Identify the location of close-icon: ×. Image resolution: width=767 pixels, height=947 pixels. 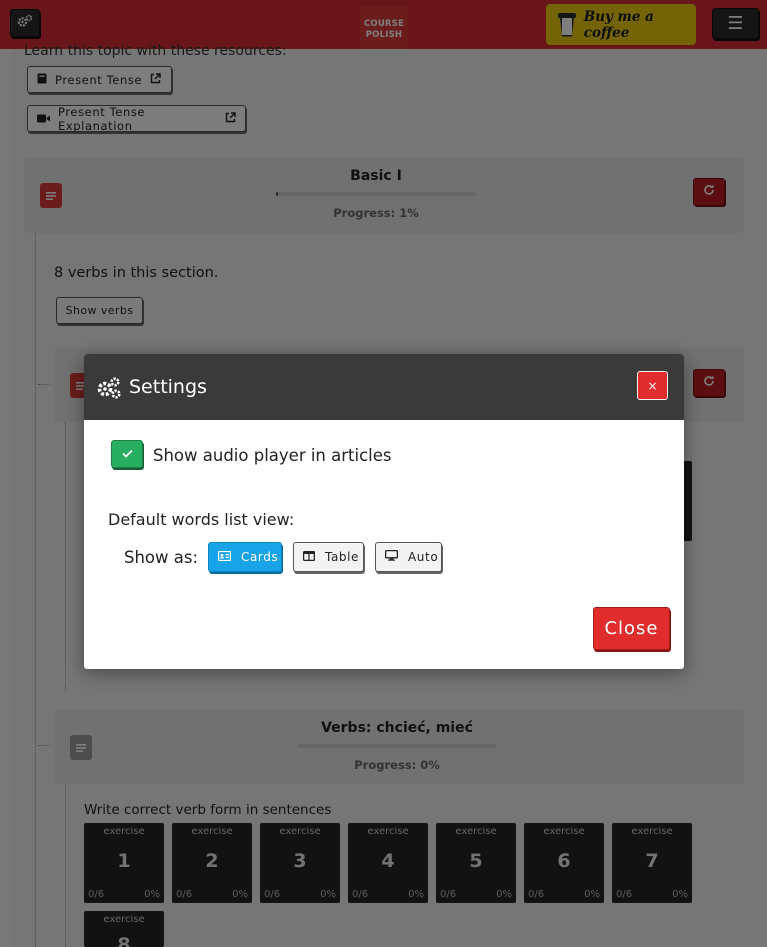
(652, 385).